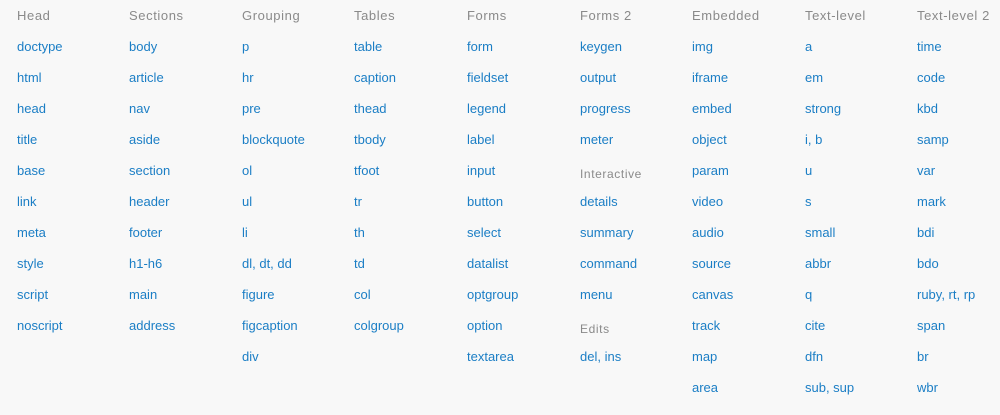  What do you see at coordinates (27, 201) in the screenshot?
I see `element-link: link` at bounding box center [27, 201].